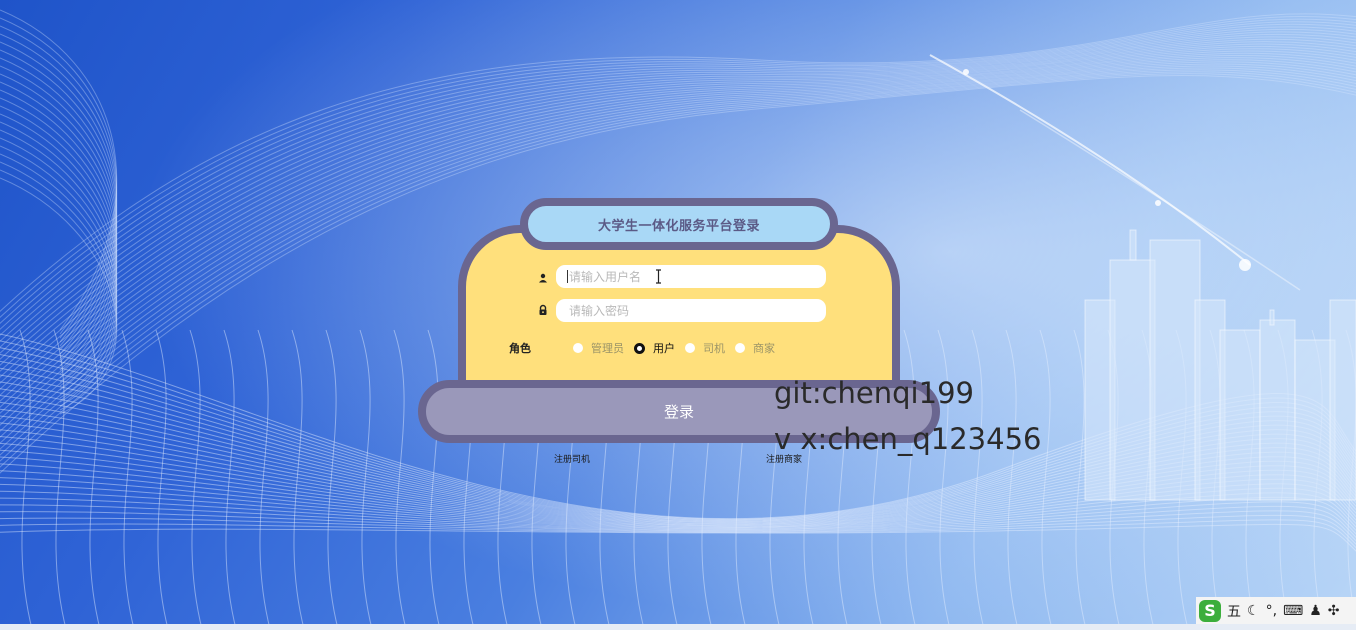  I want to click on punctuation-icon: °,, so click(1271, 611).